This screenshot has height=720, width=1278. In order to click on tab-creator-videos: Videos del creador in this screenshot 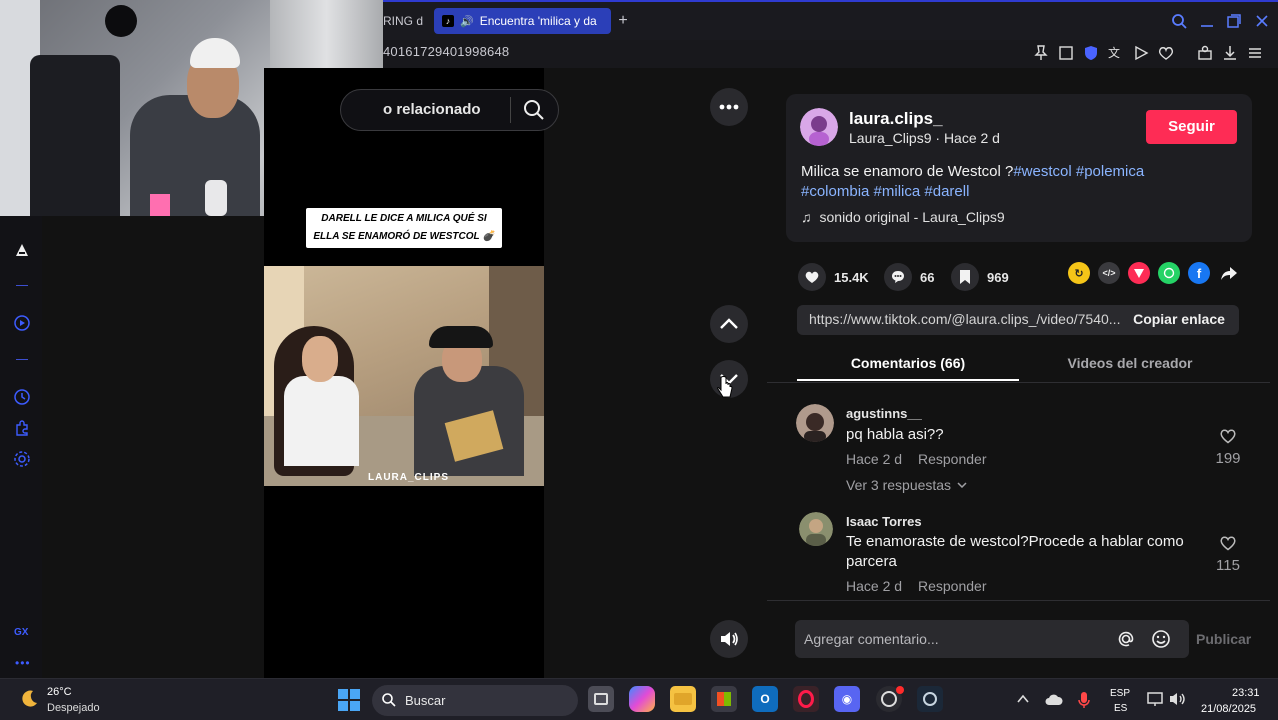, I will do `click(1130, 363)`.